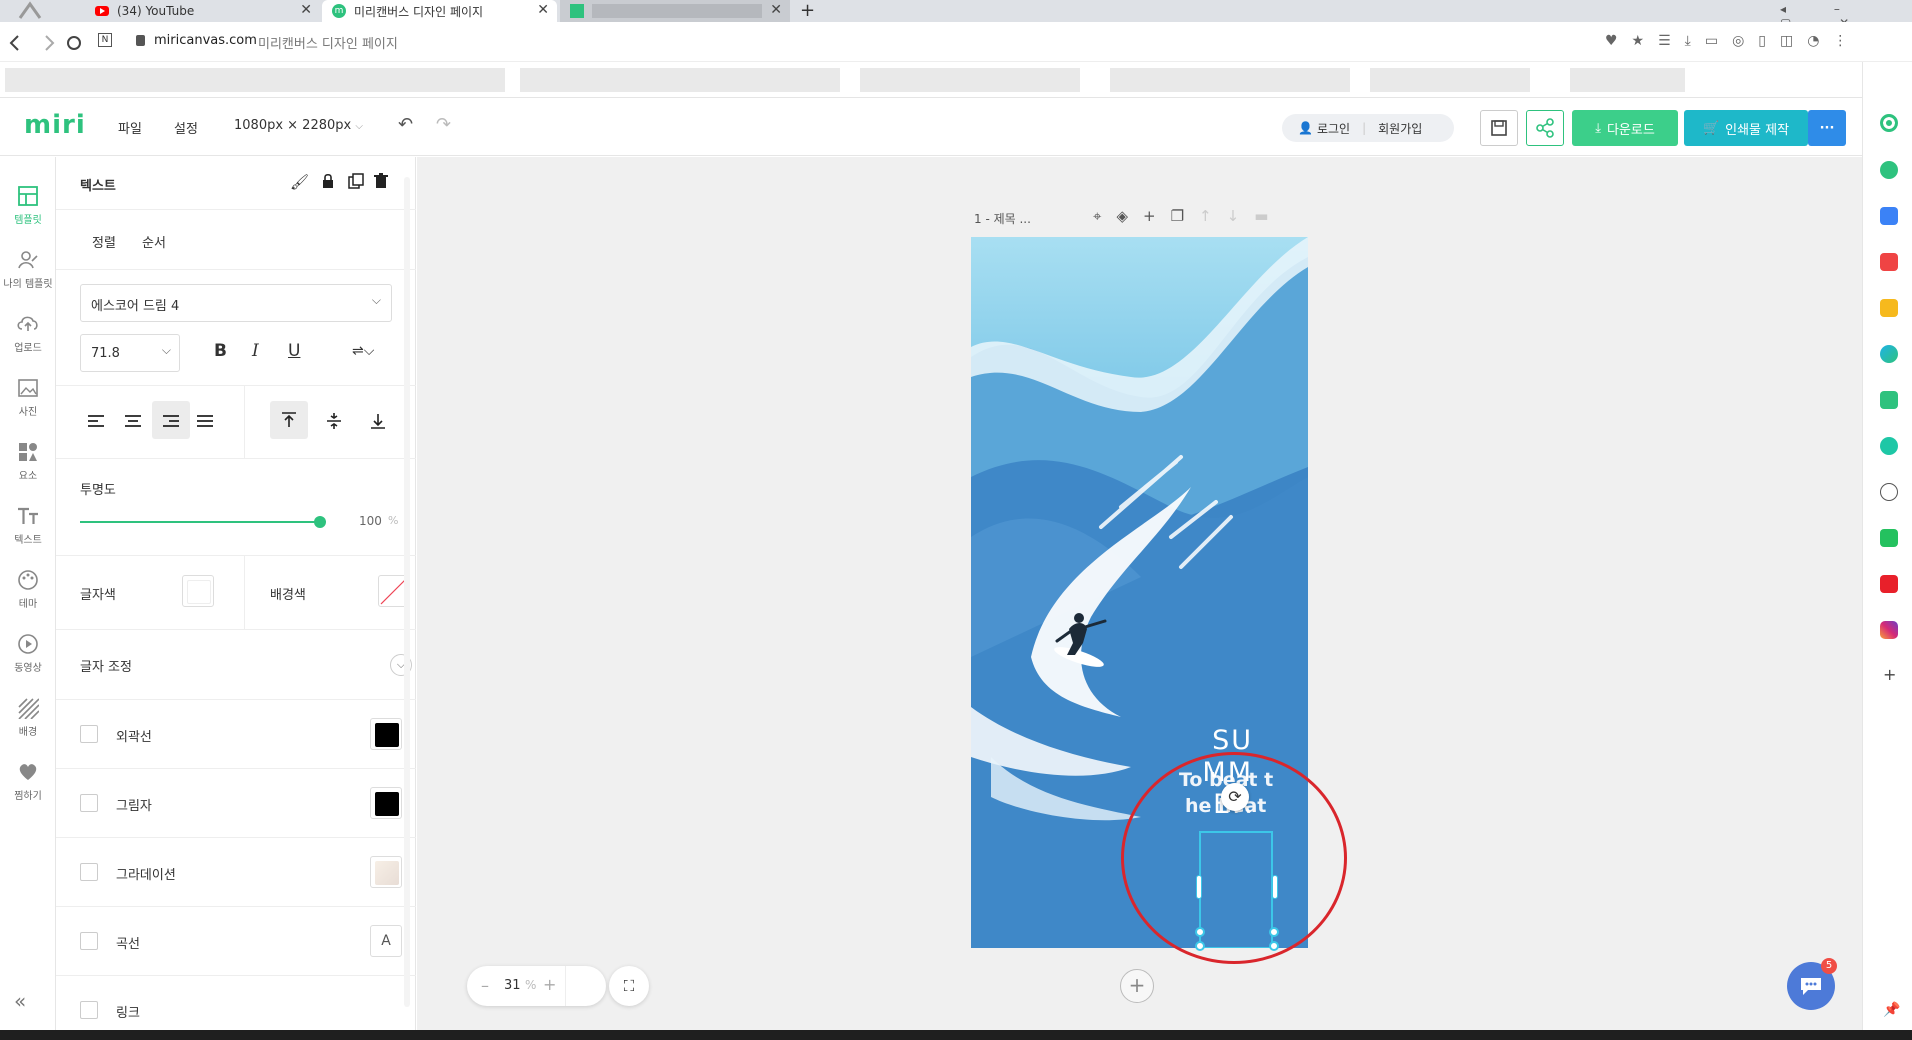 The height and width of the screenshot is (1040, 1912). Describe the element at coordinates (386, 872) in the screenshot. I see `gradient-color-swatch` at that location.